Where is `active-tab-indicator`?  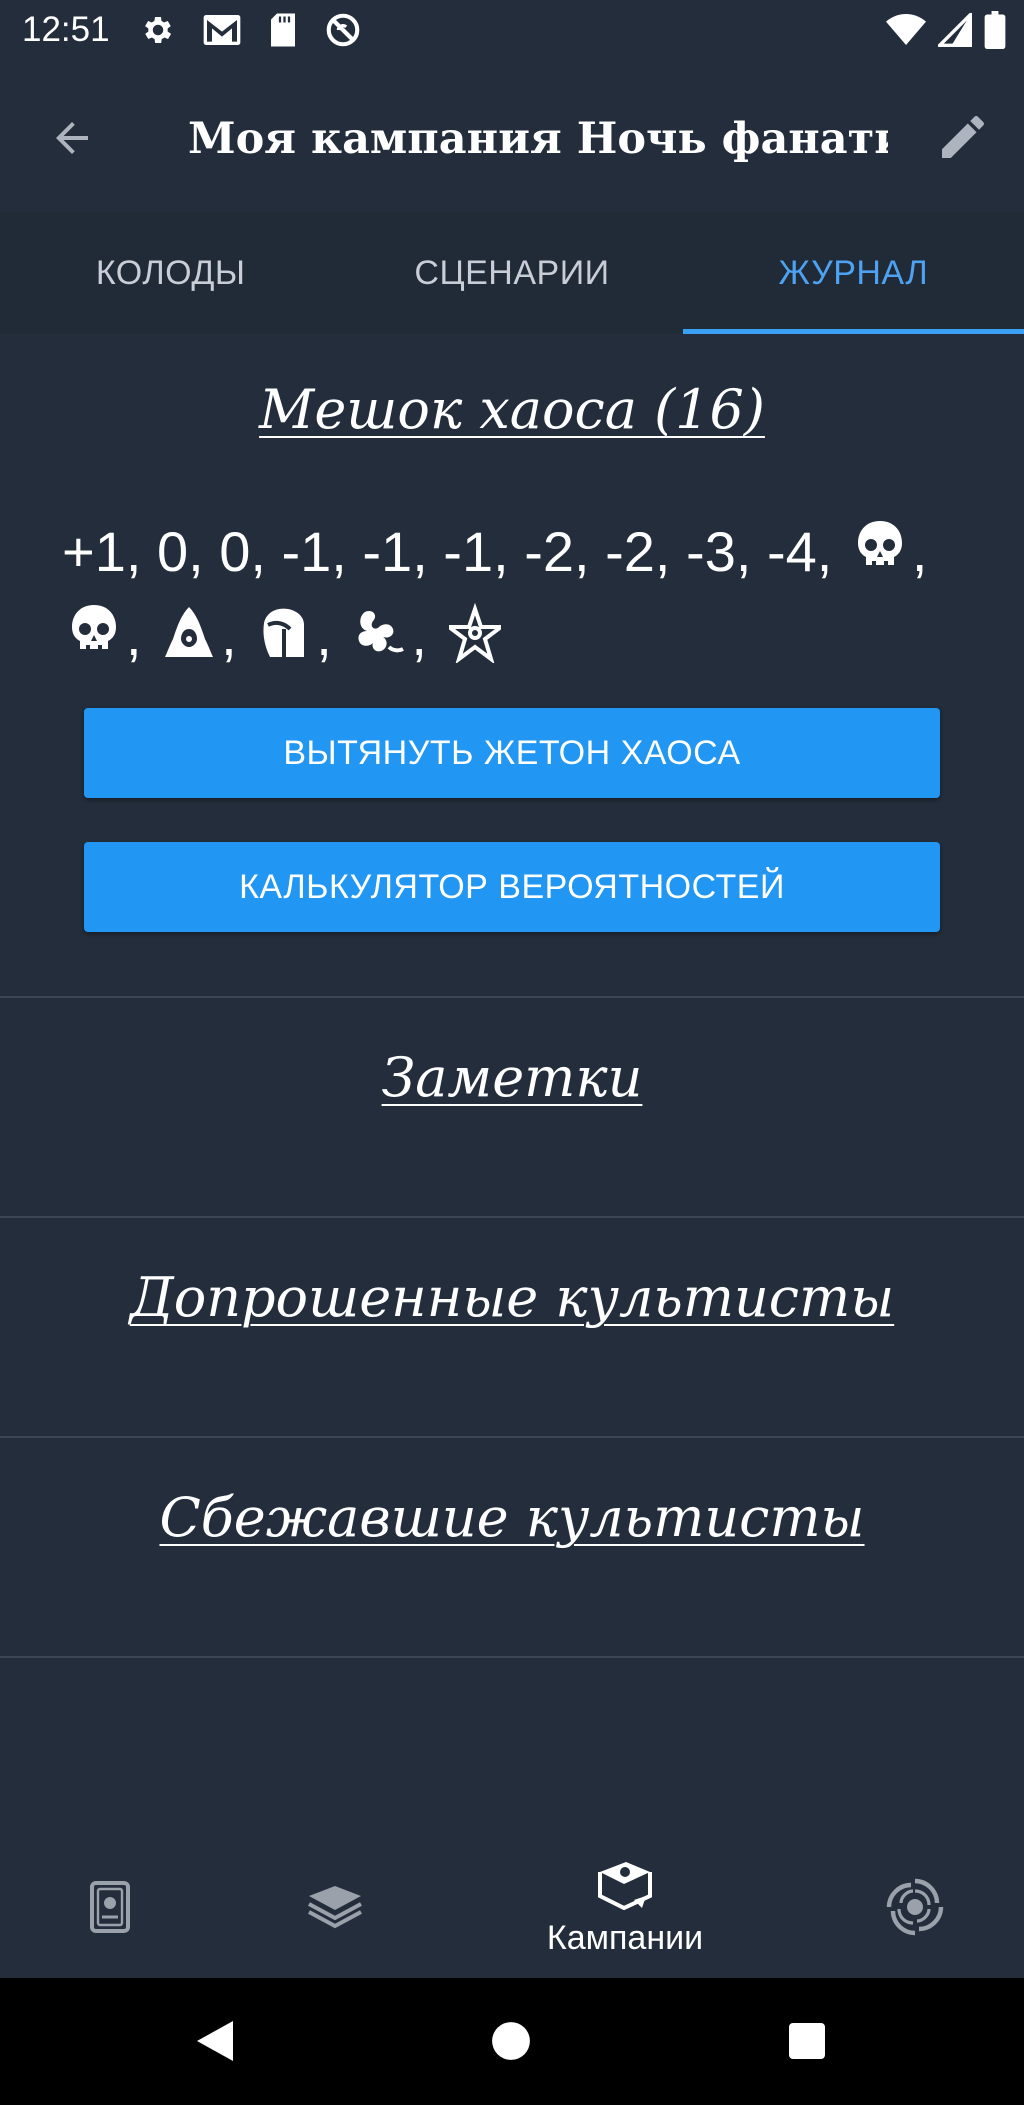
active-tab-indicator is located at coordinates (853, 331).